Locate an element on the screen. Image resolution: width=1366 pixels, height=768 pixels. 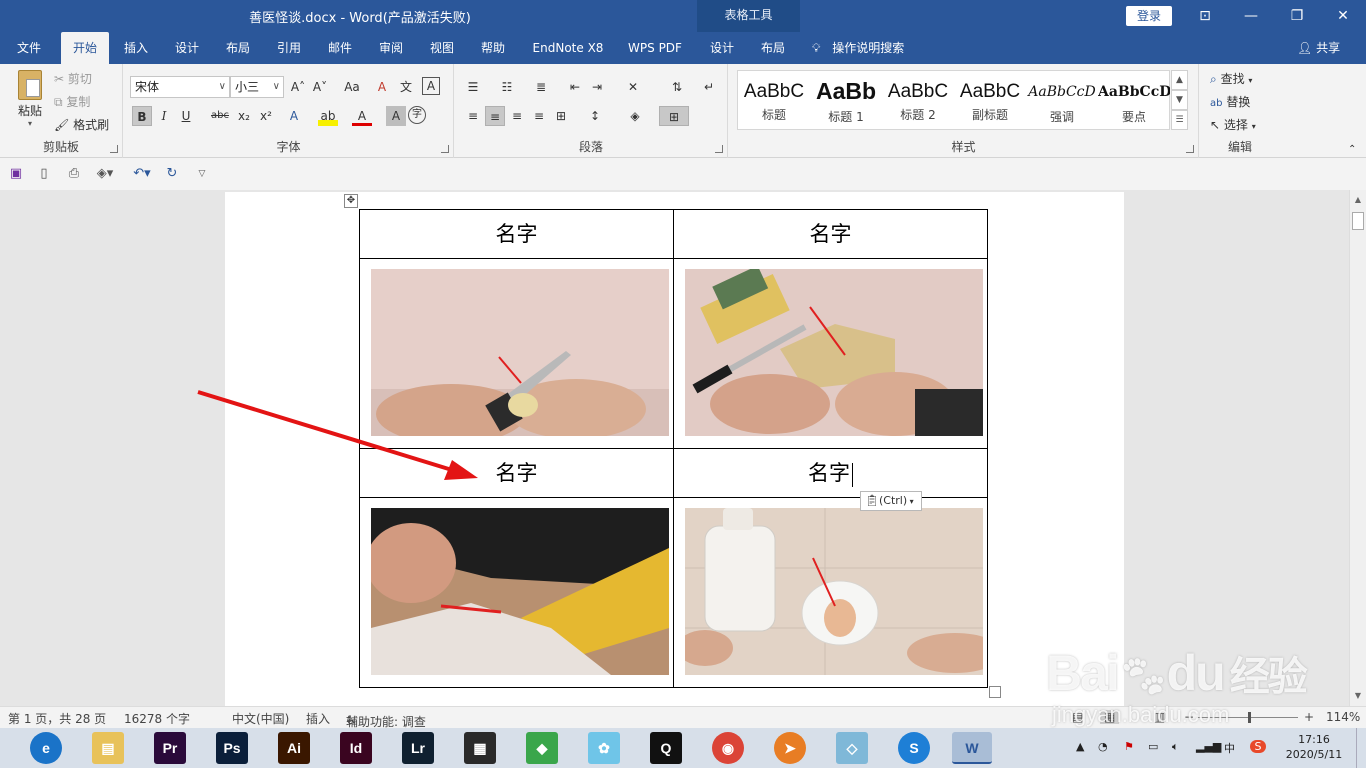
char-border-button: A is located at coordinates (431, 86).